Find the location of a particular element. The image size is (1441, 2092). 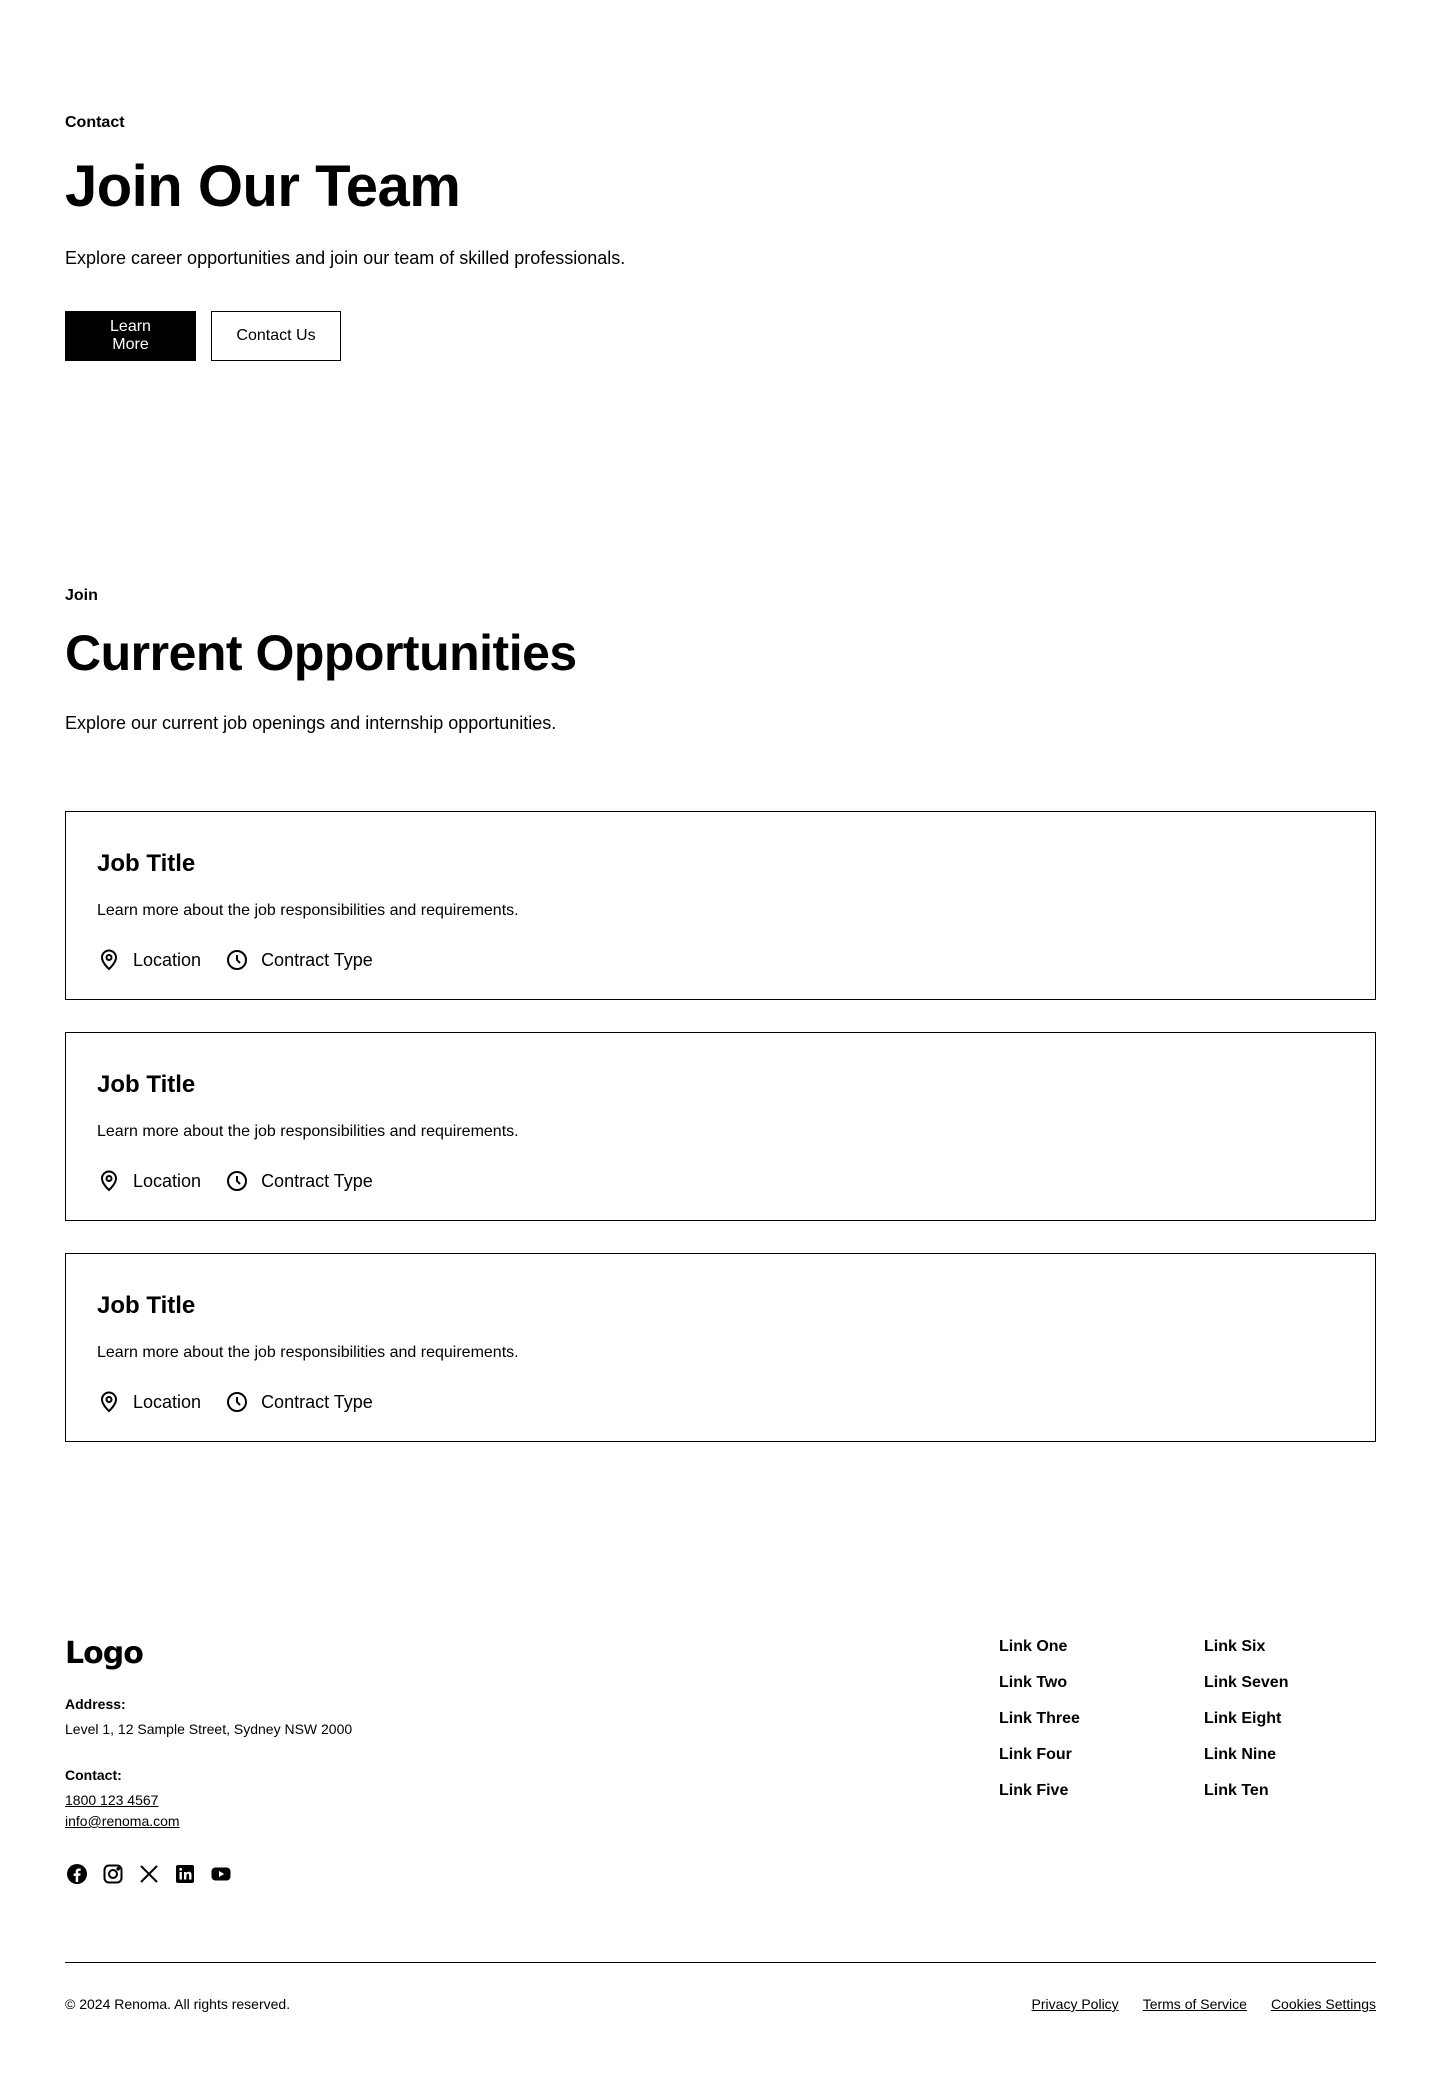

social-links is located at coordinates (149, 1874).